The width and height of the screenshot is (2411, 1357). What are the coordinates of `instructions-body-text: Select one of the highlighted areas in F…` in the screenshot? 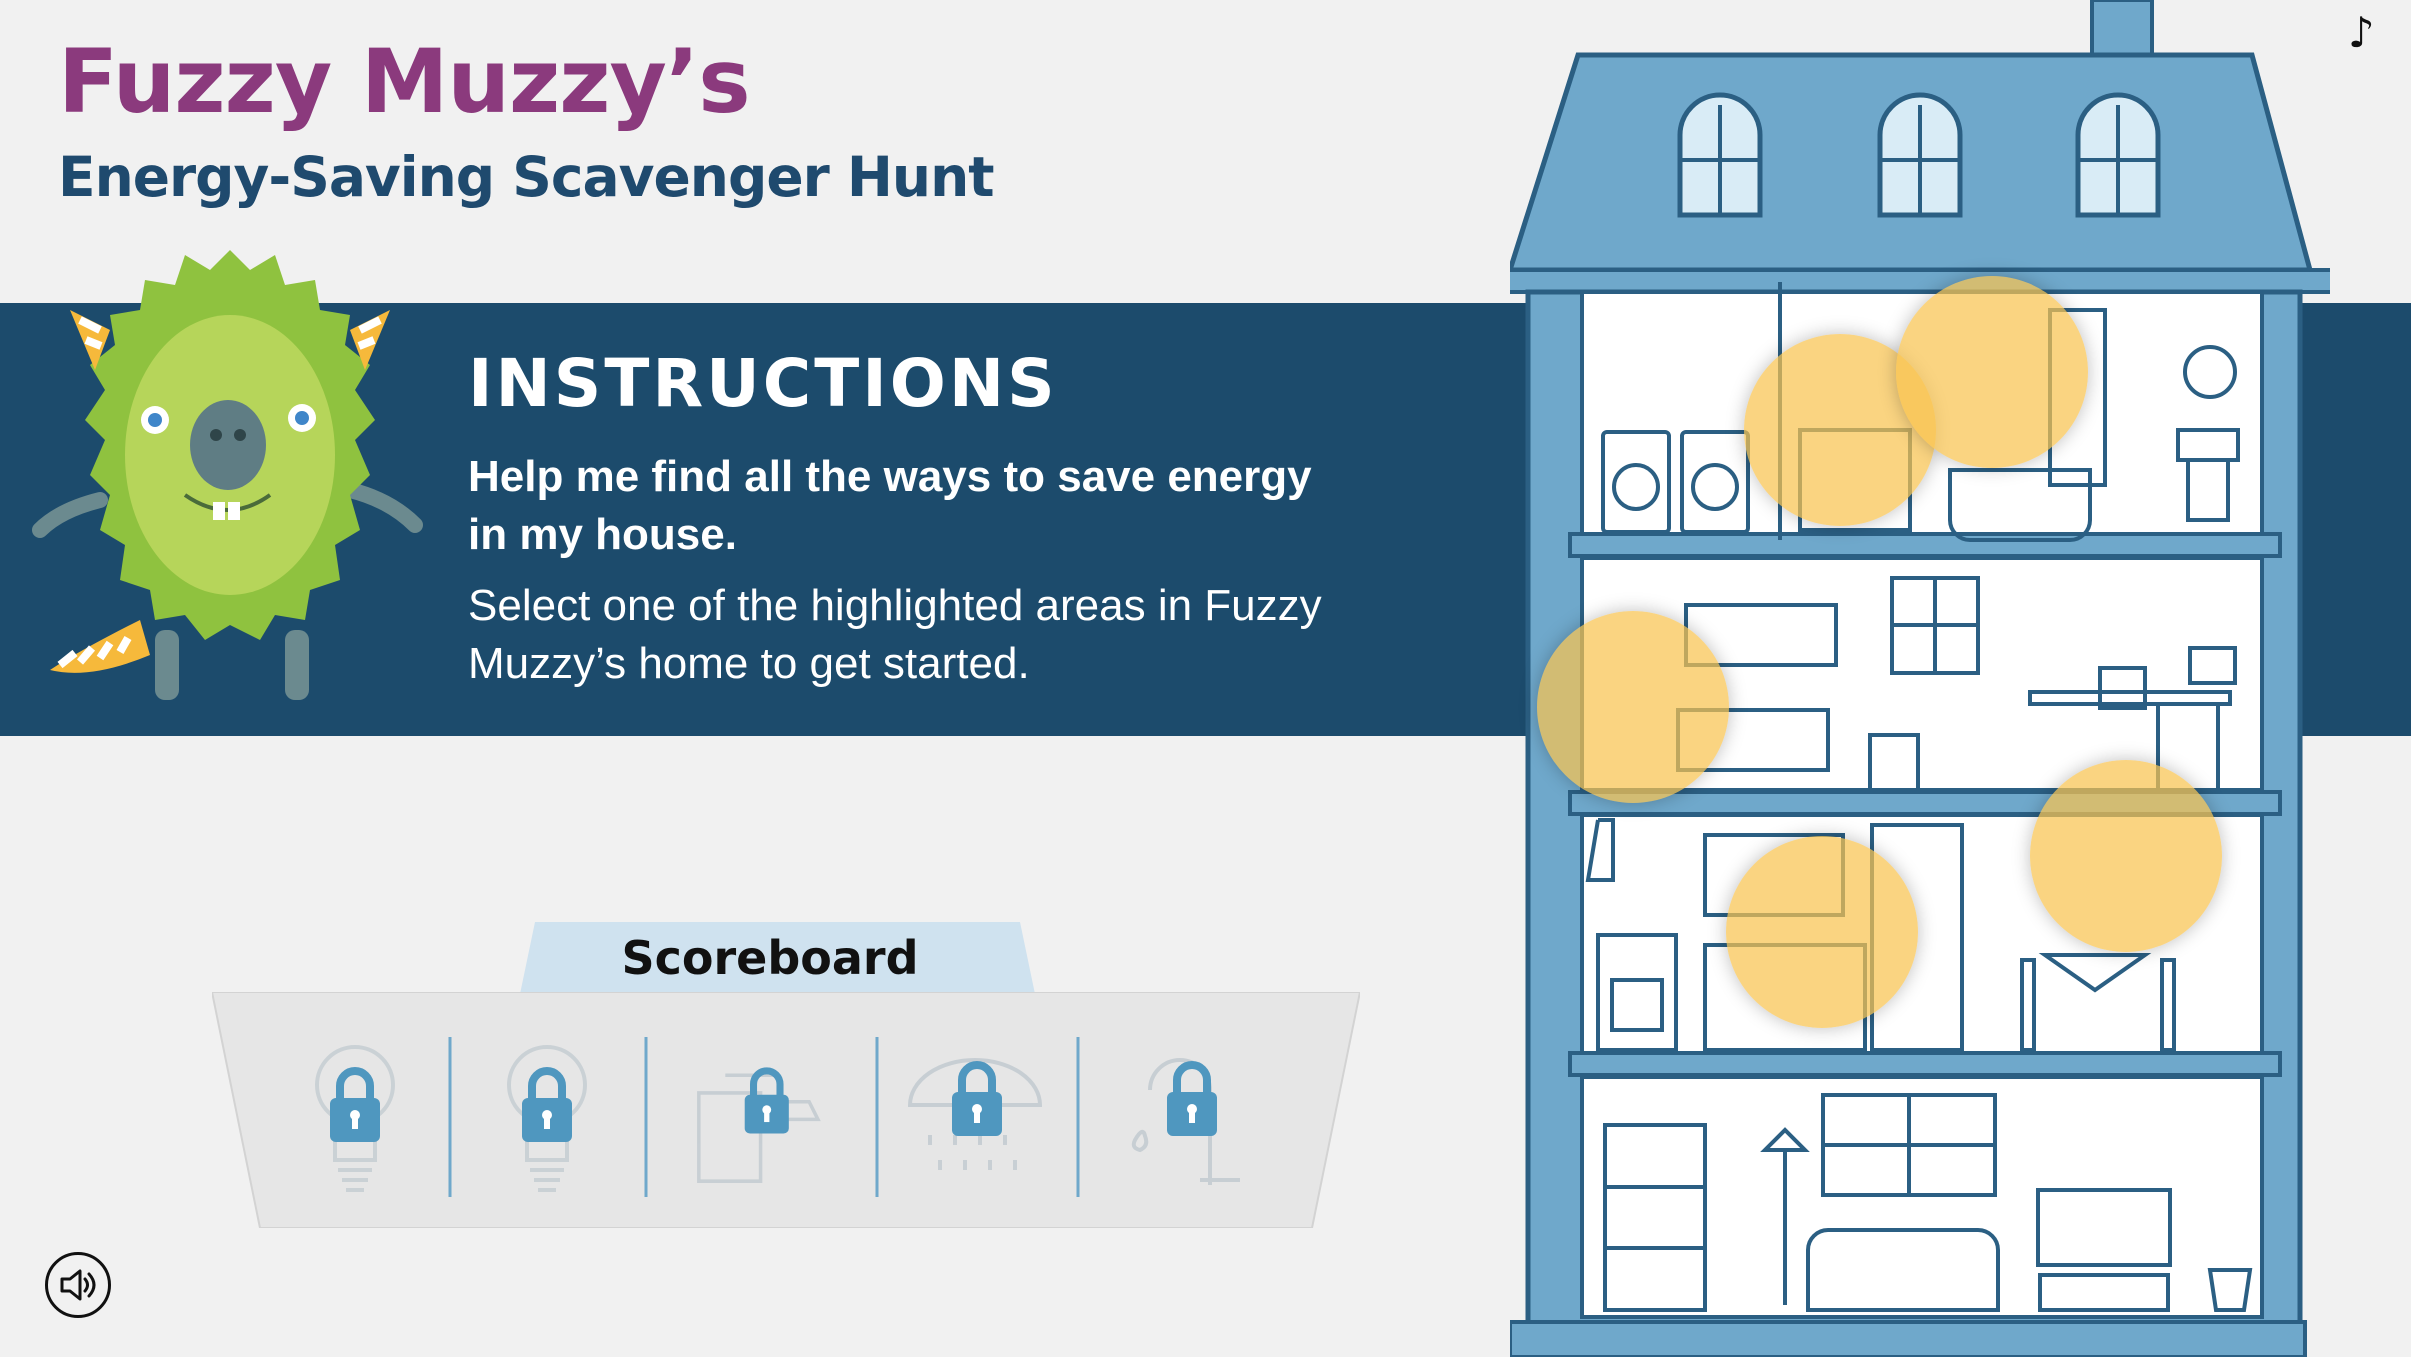 It's located at (895, 634).